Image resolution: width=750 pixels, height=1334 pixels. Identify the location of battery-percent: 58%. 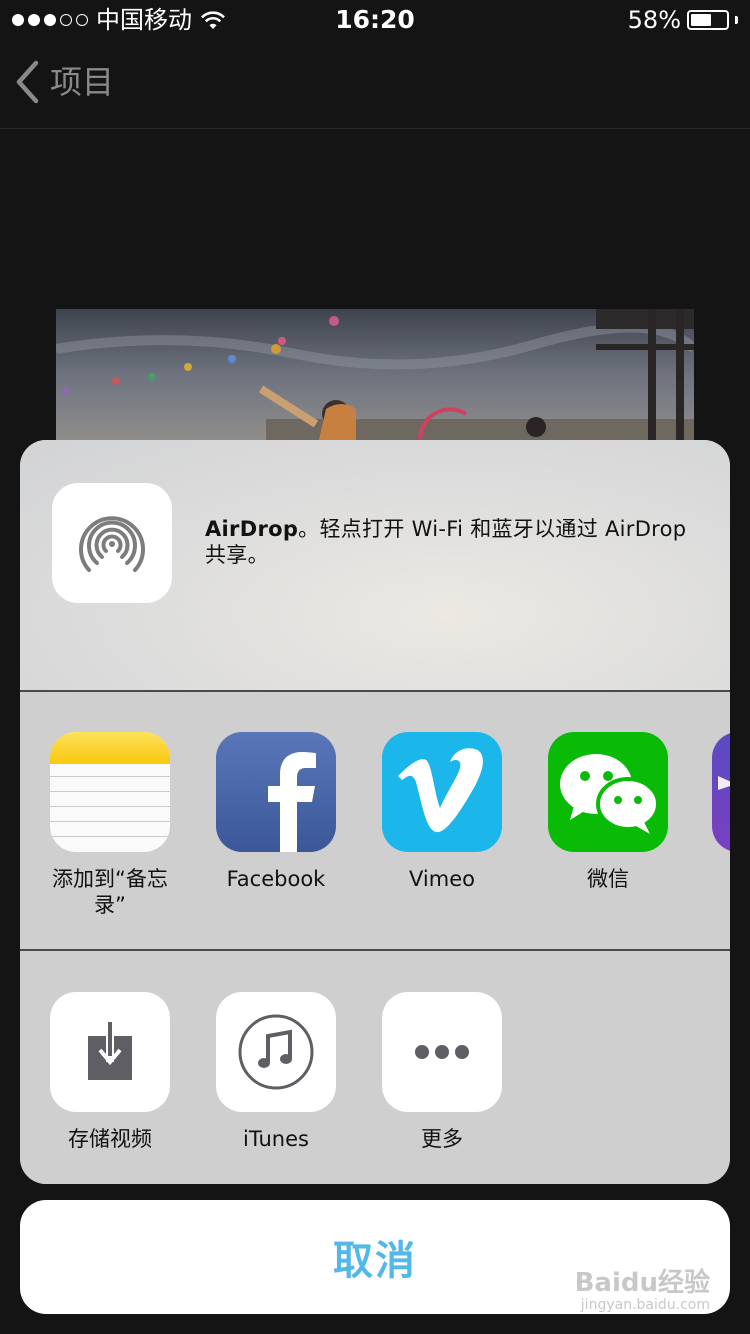
(654, 20).